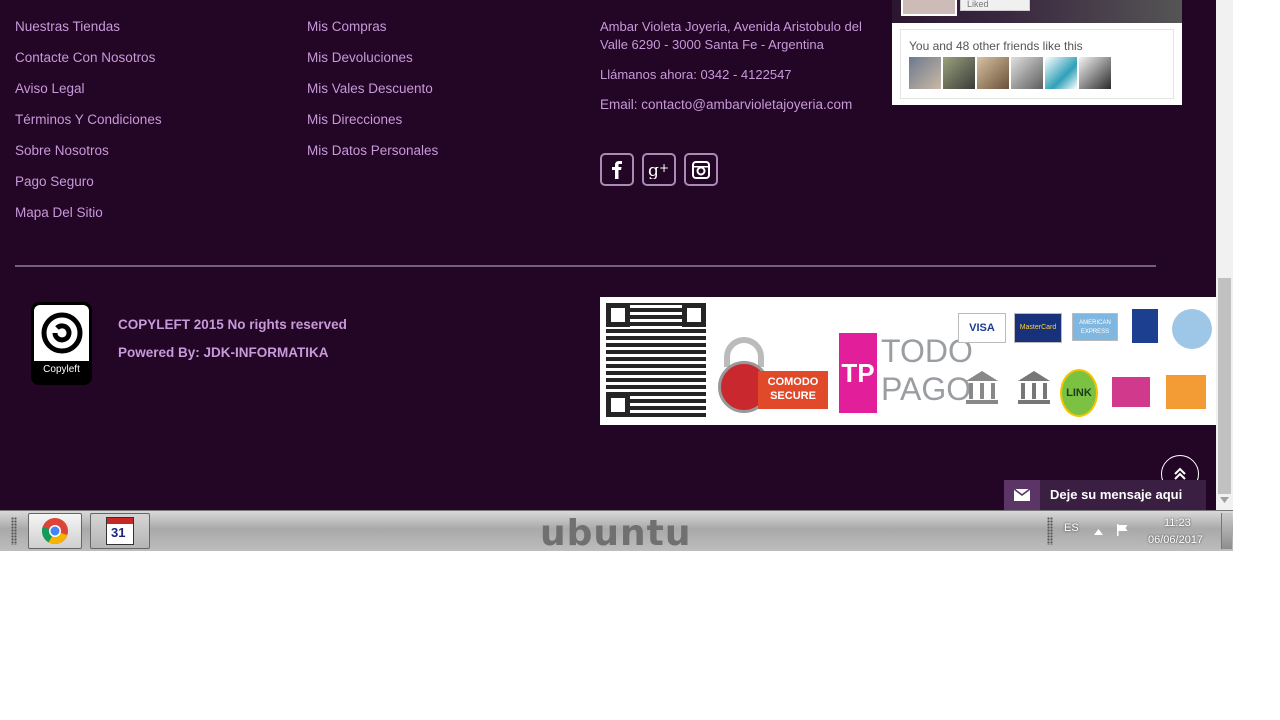 The height and width of the screenshot is (720, 1280). I want to click on todo-pago-logo: TP TODO PAGO, so click(906, 373).